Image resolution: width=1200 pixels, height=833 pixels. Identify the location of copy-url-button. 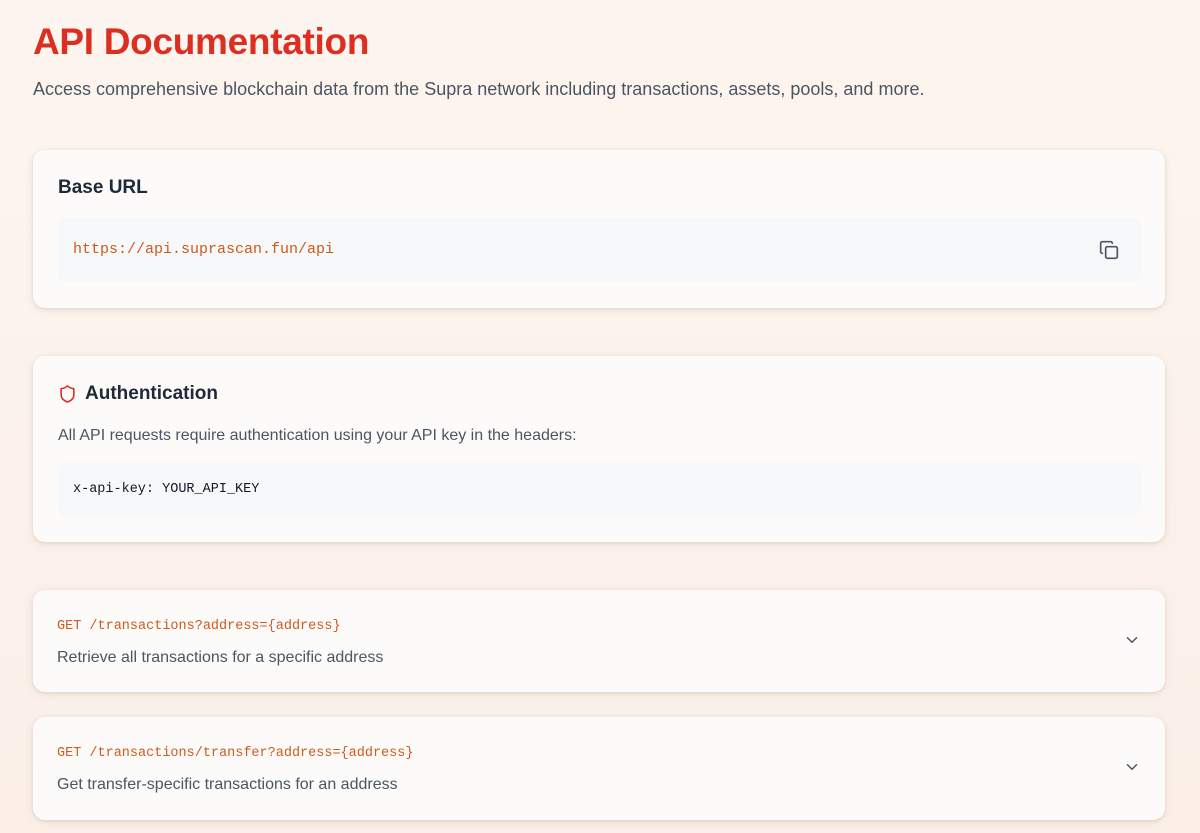
(1109, 250).